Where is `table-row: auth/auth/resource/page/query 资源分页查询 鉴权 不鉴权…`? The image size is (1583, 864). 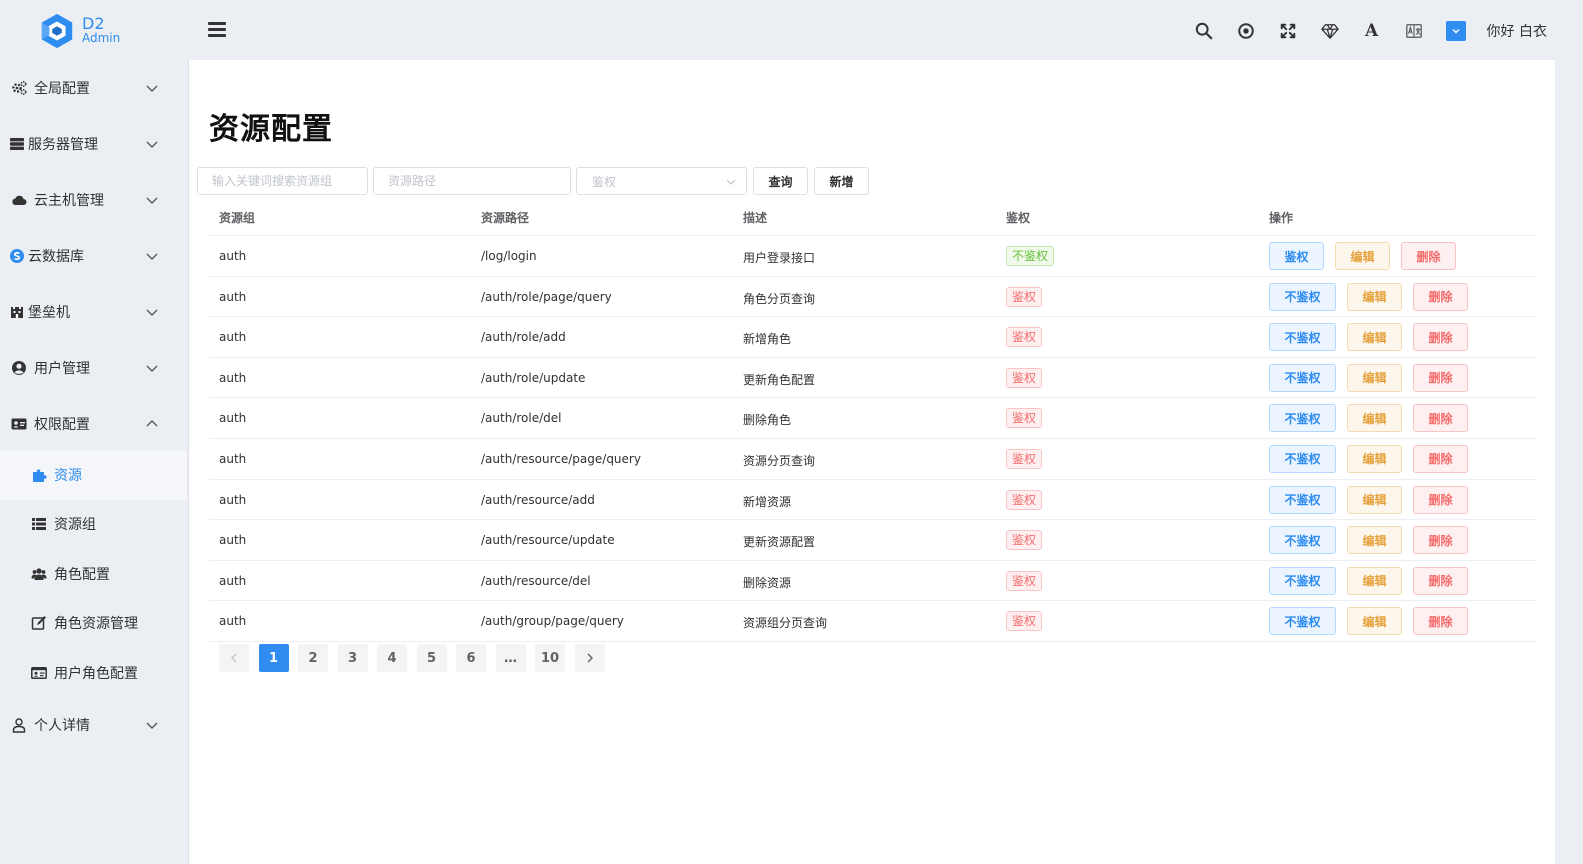
table-row: auth/auth/resource/page/query 资源分页查询 鉴权 不鉴权… is located at coordinates (872, 459).